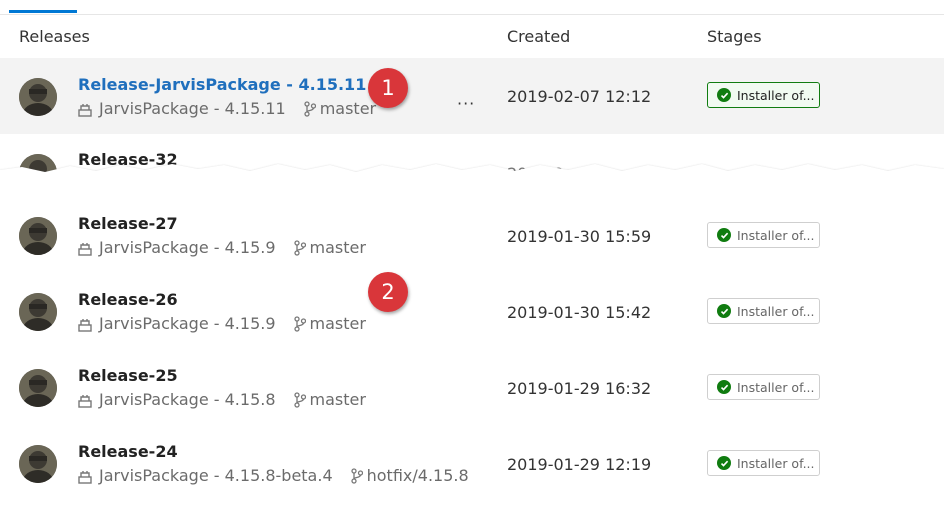  Describe the element at coordinates (388, 292) in the screenshot. I see `callout-marker-2: 2` at that location.